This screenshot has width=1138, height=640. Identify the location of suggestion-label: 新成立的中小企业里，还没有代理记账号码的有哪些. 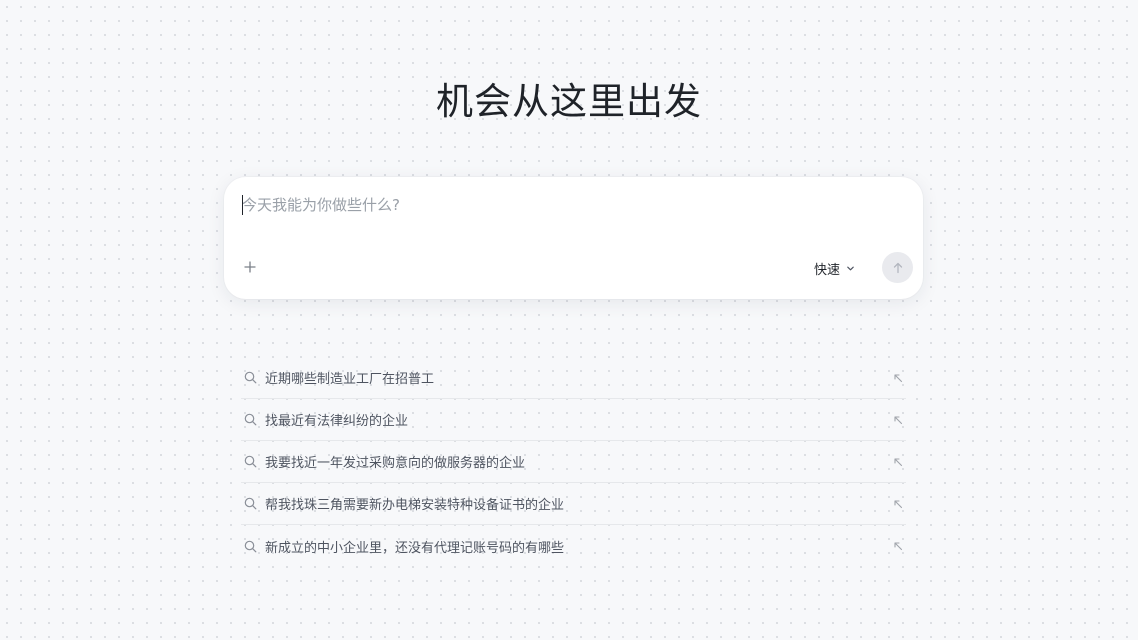
(415, 548).